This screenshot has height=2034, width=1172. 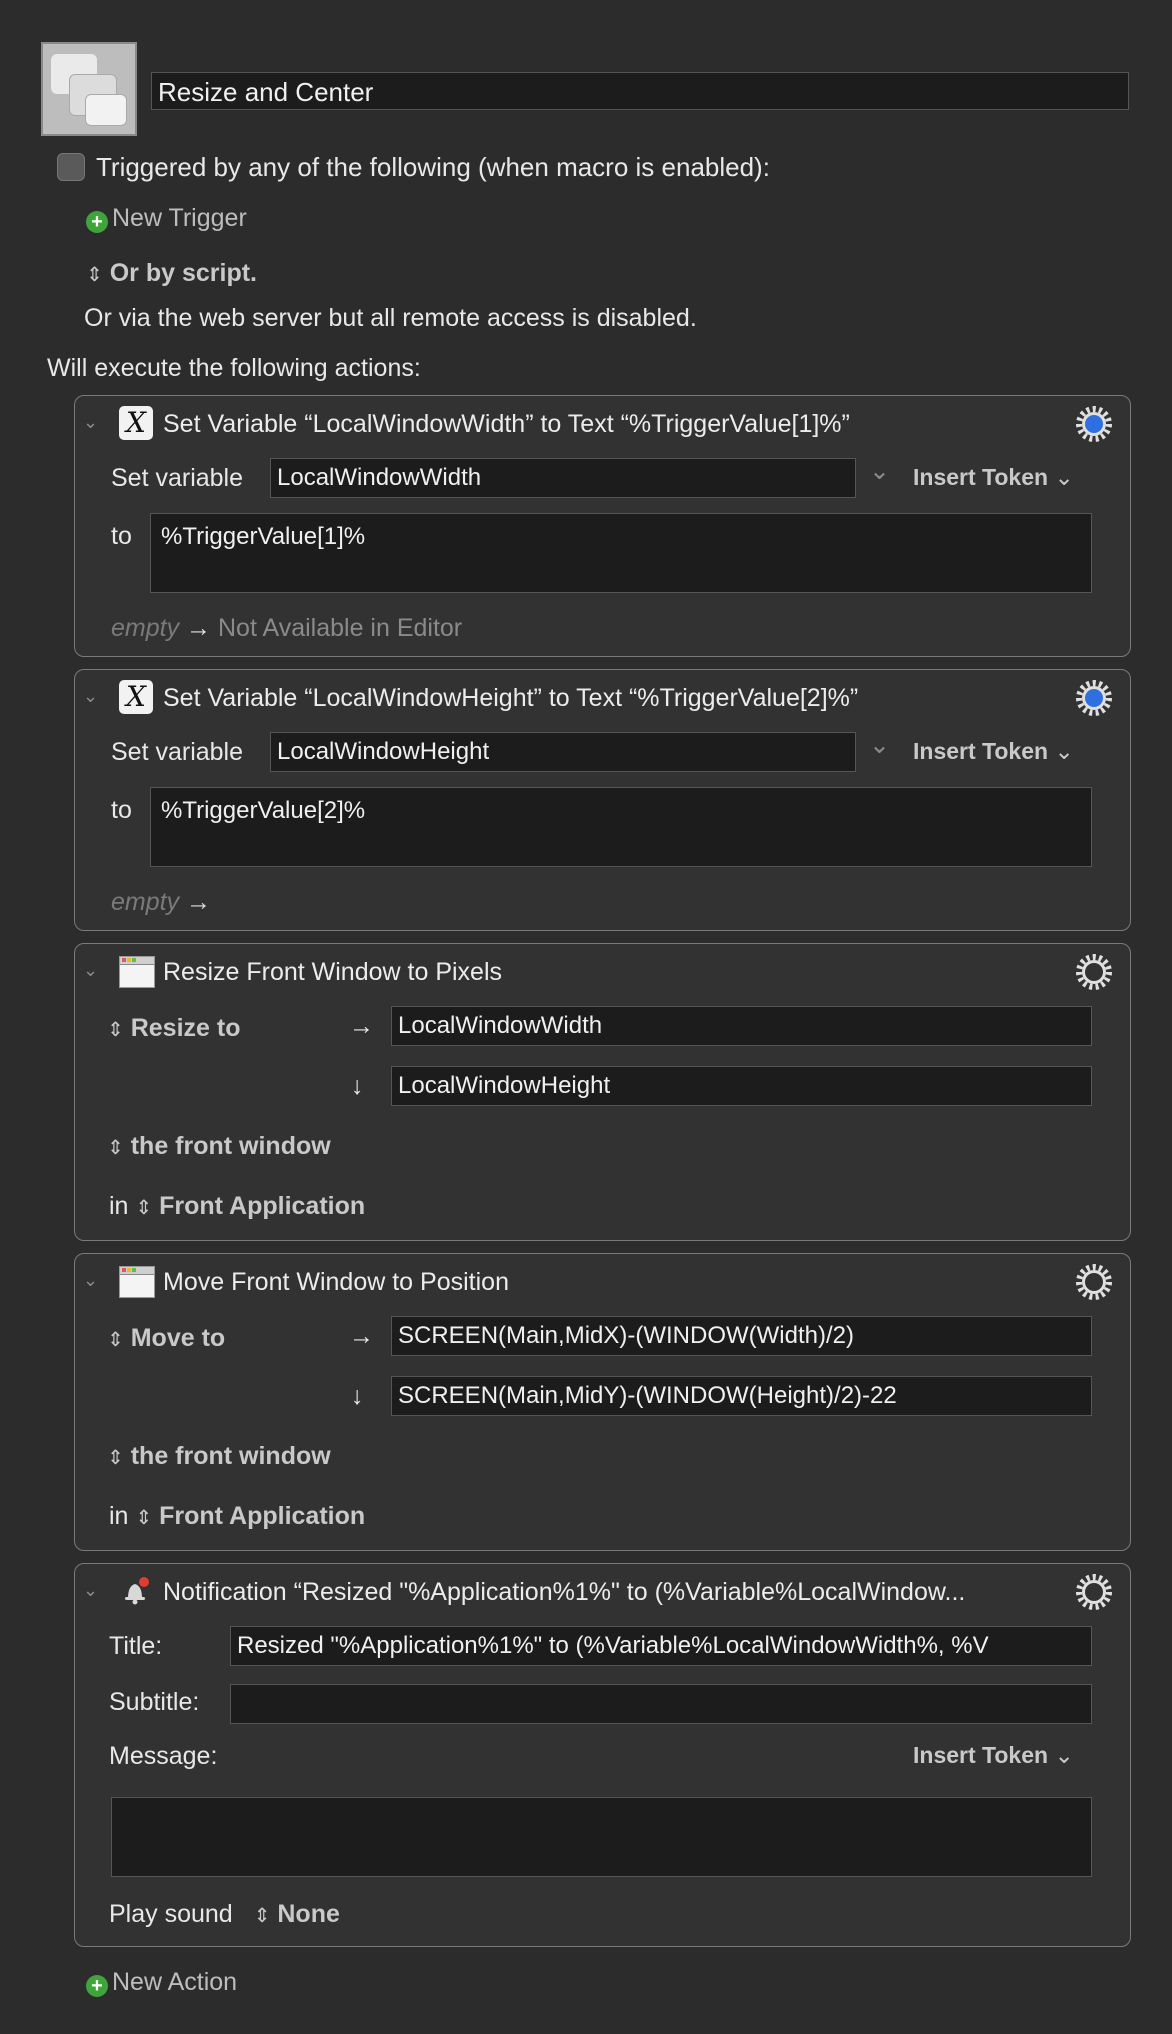 What do you see at coordinates (741, 1086) in the screenshot?
I see `height-field: LocalWindowHeight` at bounding box center [741, 1086].